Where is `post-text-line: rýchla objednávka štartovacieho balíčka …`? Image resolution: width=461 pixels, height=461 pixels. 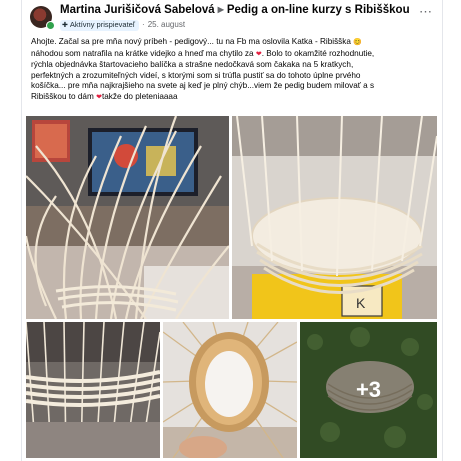 post-text-line: rýchla objednávka štartovacieho balíčka … is located at coordinates (192, 64).